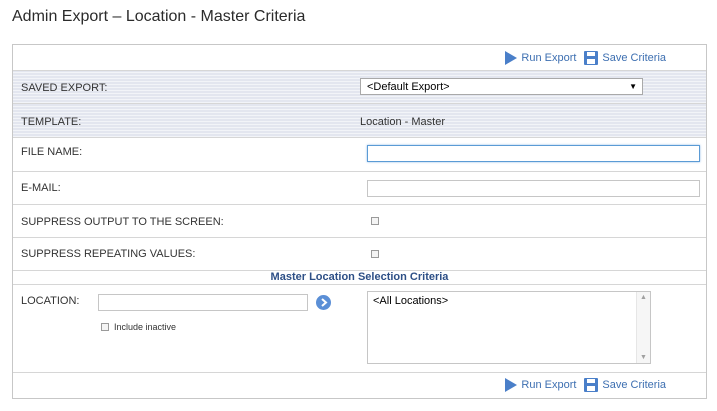 The height and width of the screenshot is (411, 717). What do you see at coordinates (402, 122) in the screenshot?
I see `template-value: Location - Master` at bounding box center [402, 122].